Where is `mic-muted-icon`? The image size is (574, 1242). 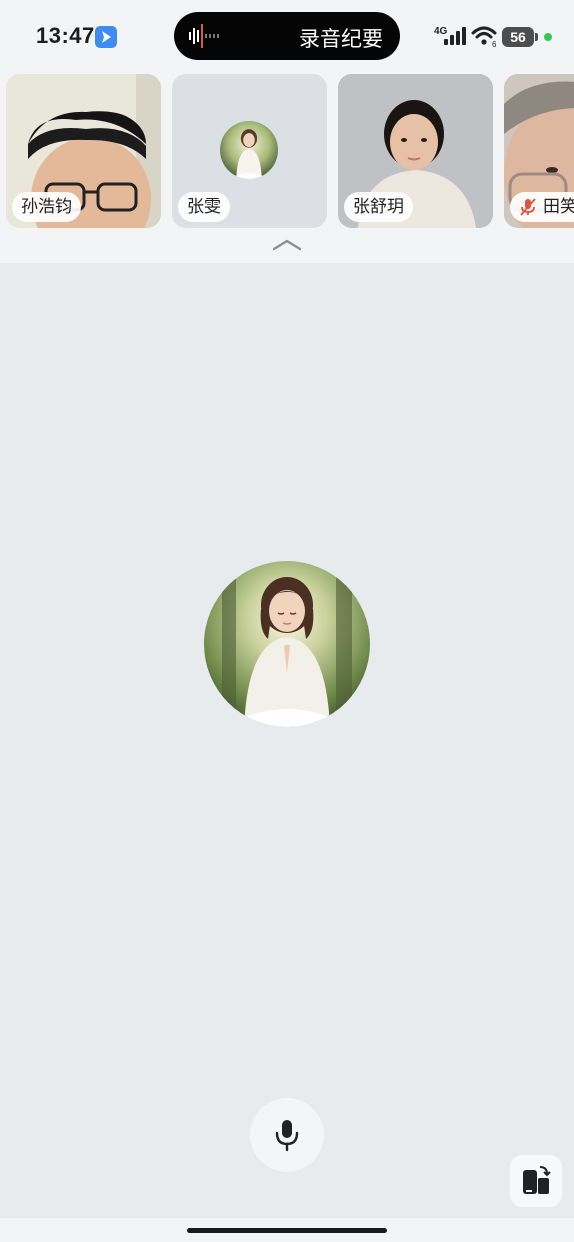
mic-muted-icon is located at coordinates (528, 207).